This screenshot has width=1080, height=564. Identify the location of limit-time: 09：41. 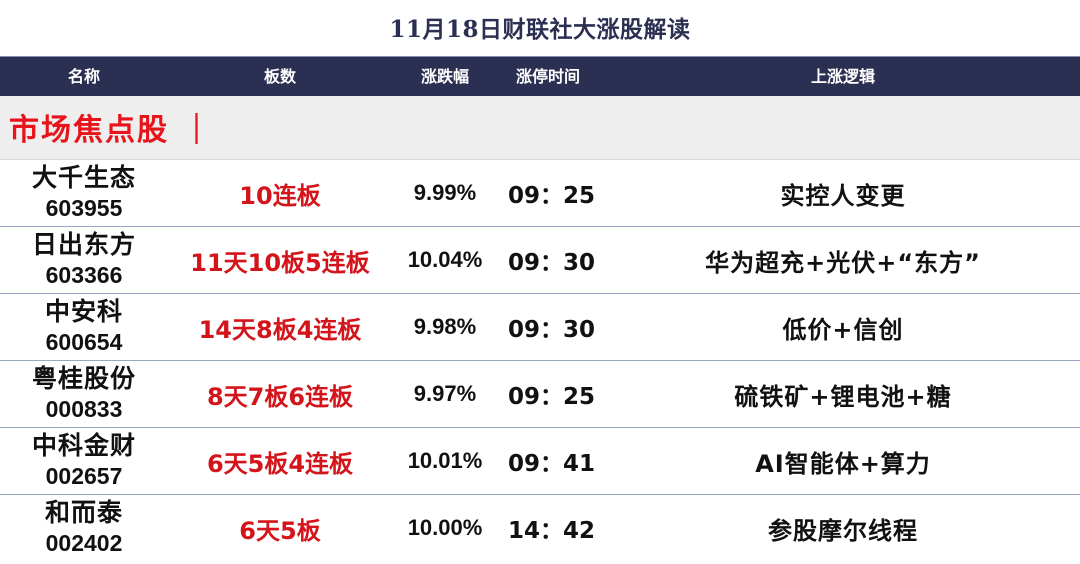
(552, 464).